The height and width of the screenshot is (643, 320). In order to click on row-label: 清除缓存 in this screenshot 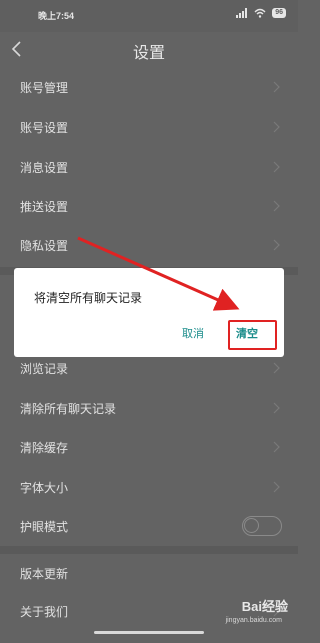, I will do `click(44, 448)`.